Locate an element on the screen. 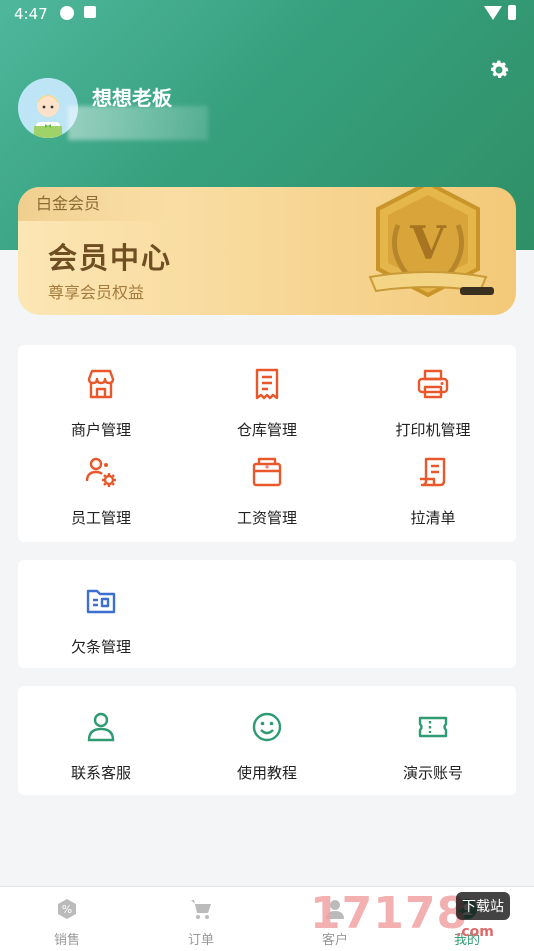  grid-item-warehouse: 仓库管理 is located at coordinates (267, 403).